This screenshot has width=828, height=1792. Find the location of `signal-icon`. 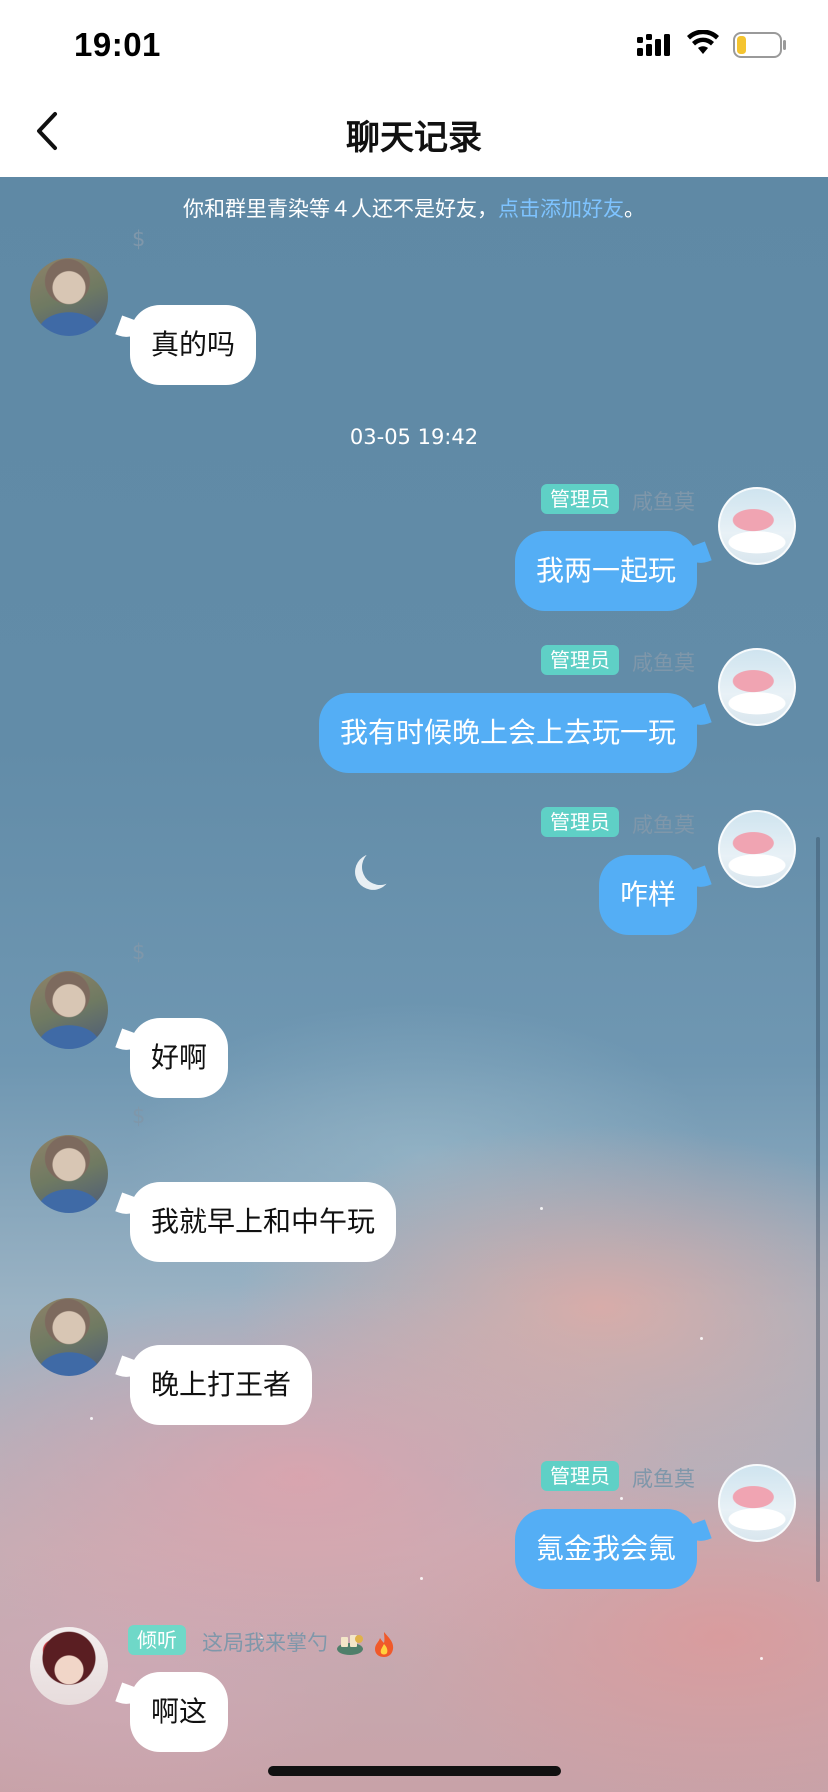

signal-icon is located at coordinates (653, 45).